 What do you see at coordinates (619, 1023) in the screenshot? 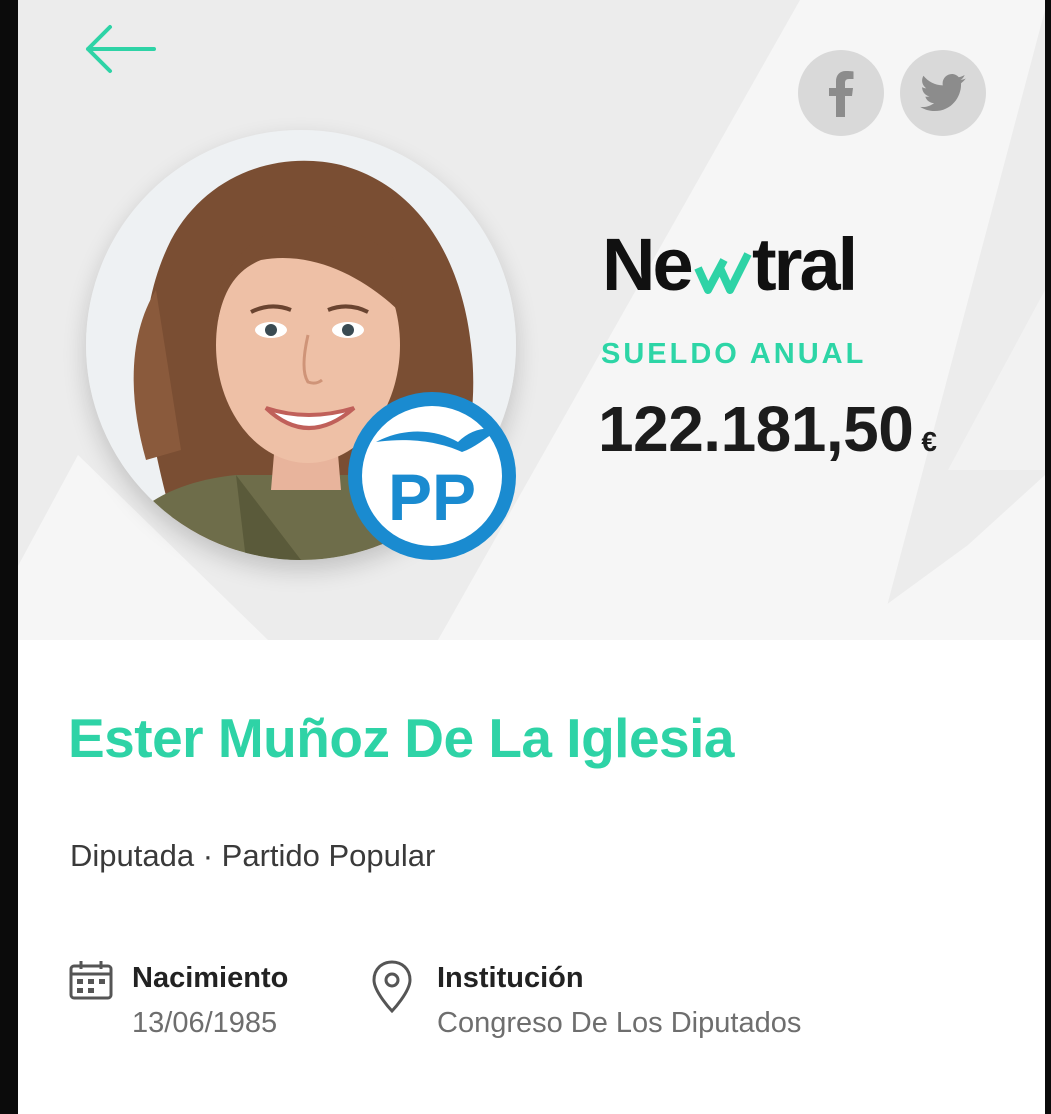
I see `institution-value: Congreso De Los Diputados` at bounding box center [619, 1023].